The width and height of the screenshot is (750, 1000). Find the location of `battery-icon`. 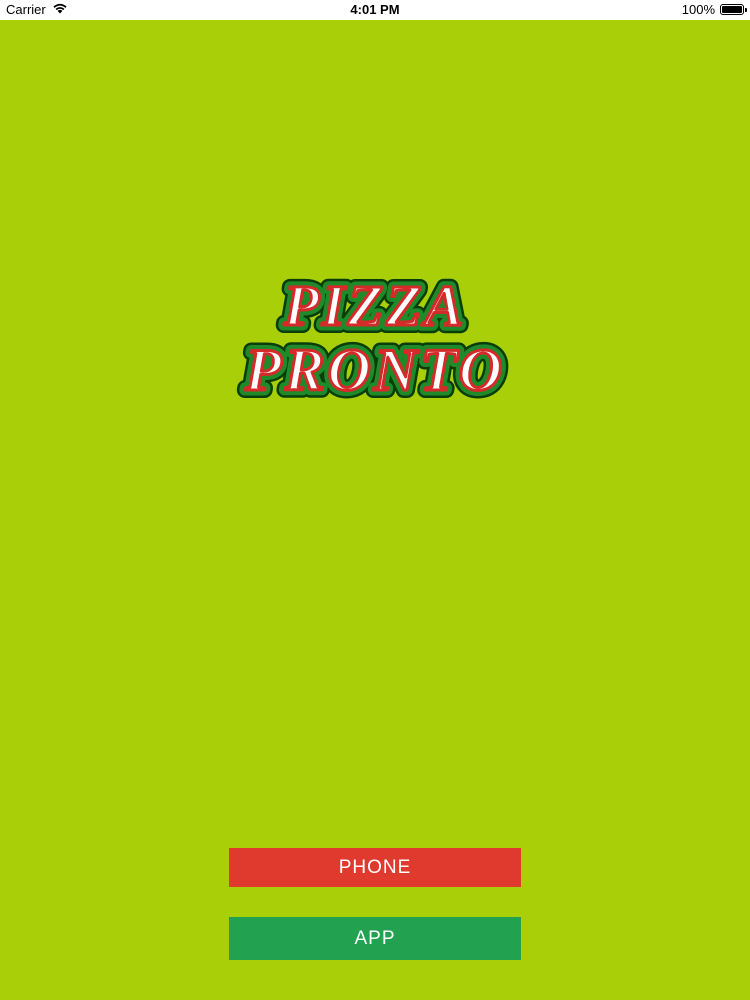

battery-icon is located at coordinates (733, 9).